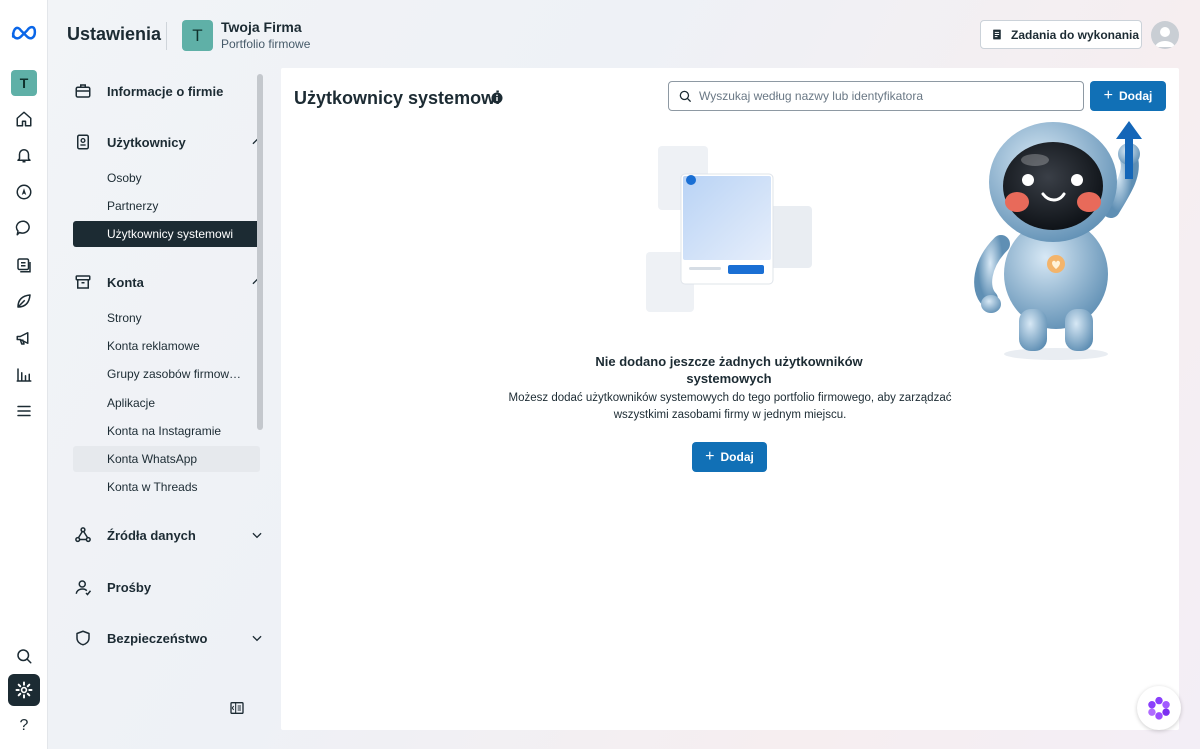 This screenshot has height=749, width=1200. I want to click on sidebar-item-pages: Strony, so click(166, 318).